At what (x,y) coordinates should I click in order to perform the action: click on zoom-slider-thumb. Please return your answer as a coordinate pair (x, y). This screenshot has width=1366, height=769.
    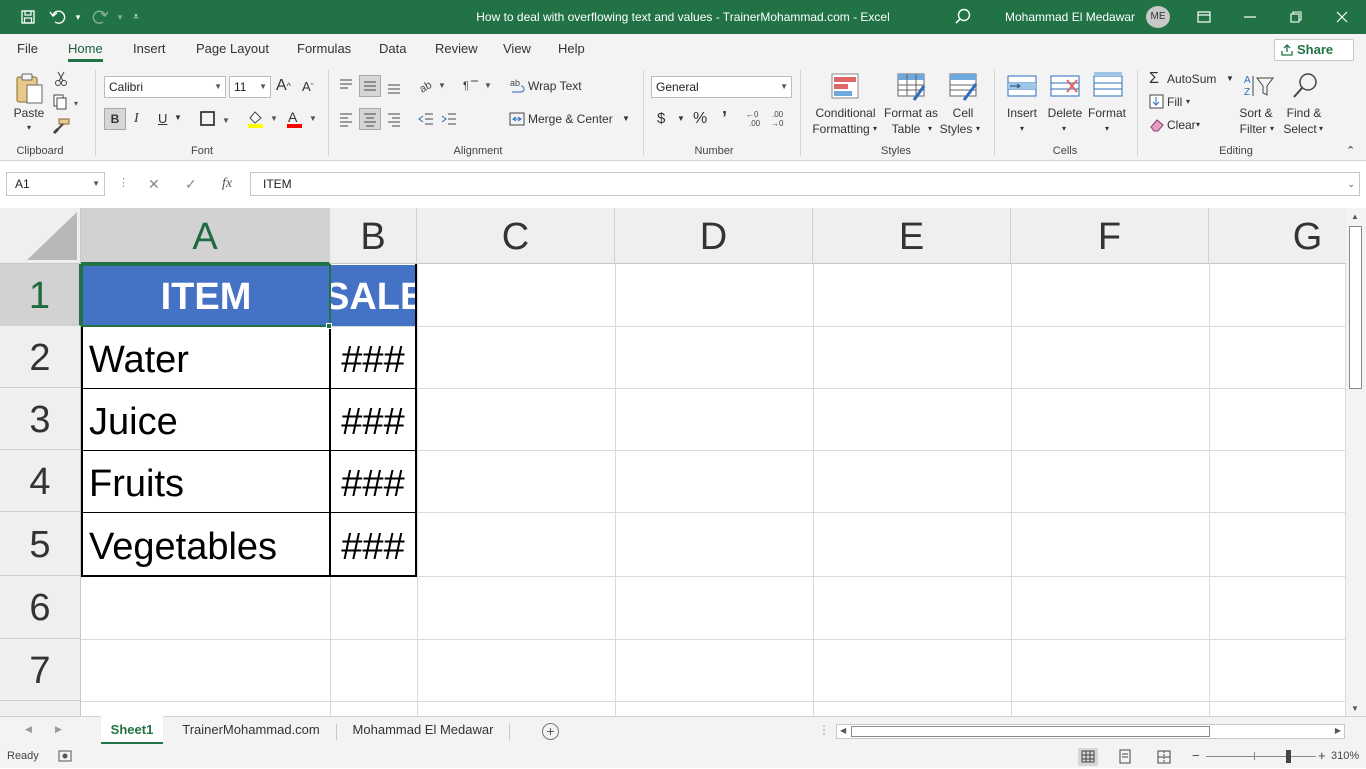
    Looking at the image, I should click on (1288, 756).